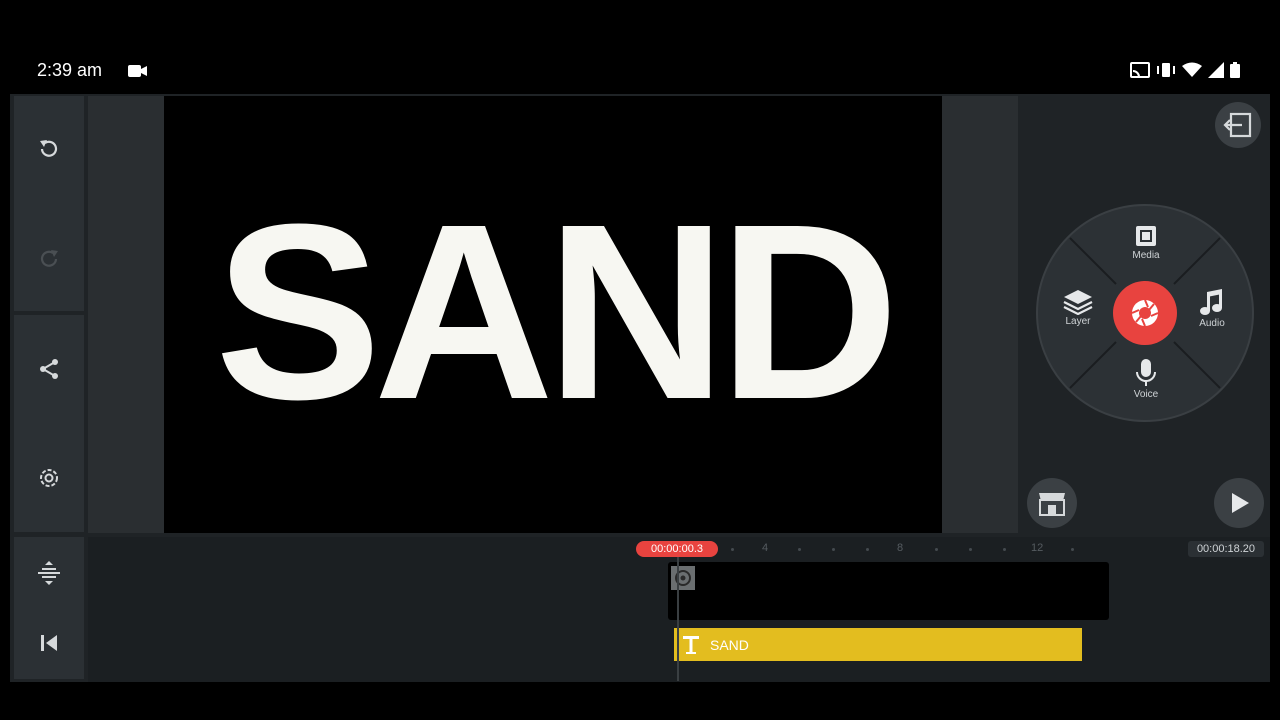 The width and height of the screenshot is (1280, 720). I want to click on asset-store-button, so click(1052, 503).